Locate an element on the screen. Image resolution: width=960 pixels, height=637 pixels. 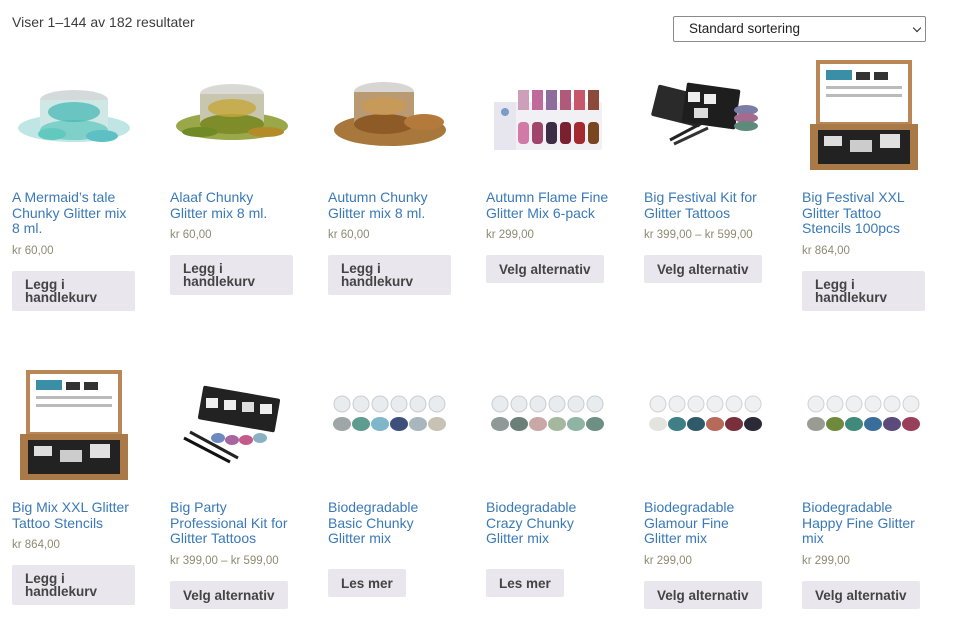
sort-select: Standard sortering is located at coordinates (799, 29).